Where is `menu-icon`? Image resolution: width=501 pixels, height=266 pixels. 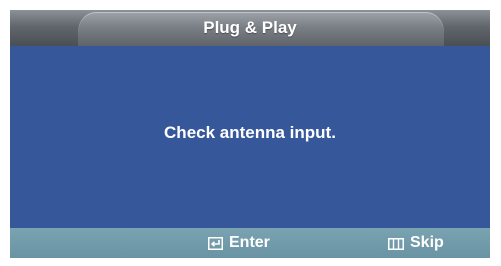 menu-icon is located at coordinates (396, 243).